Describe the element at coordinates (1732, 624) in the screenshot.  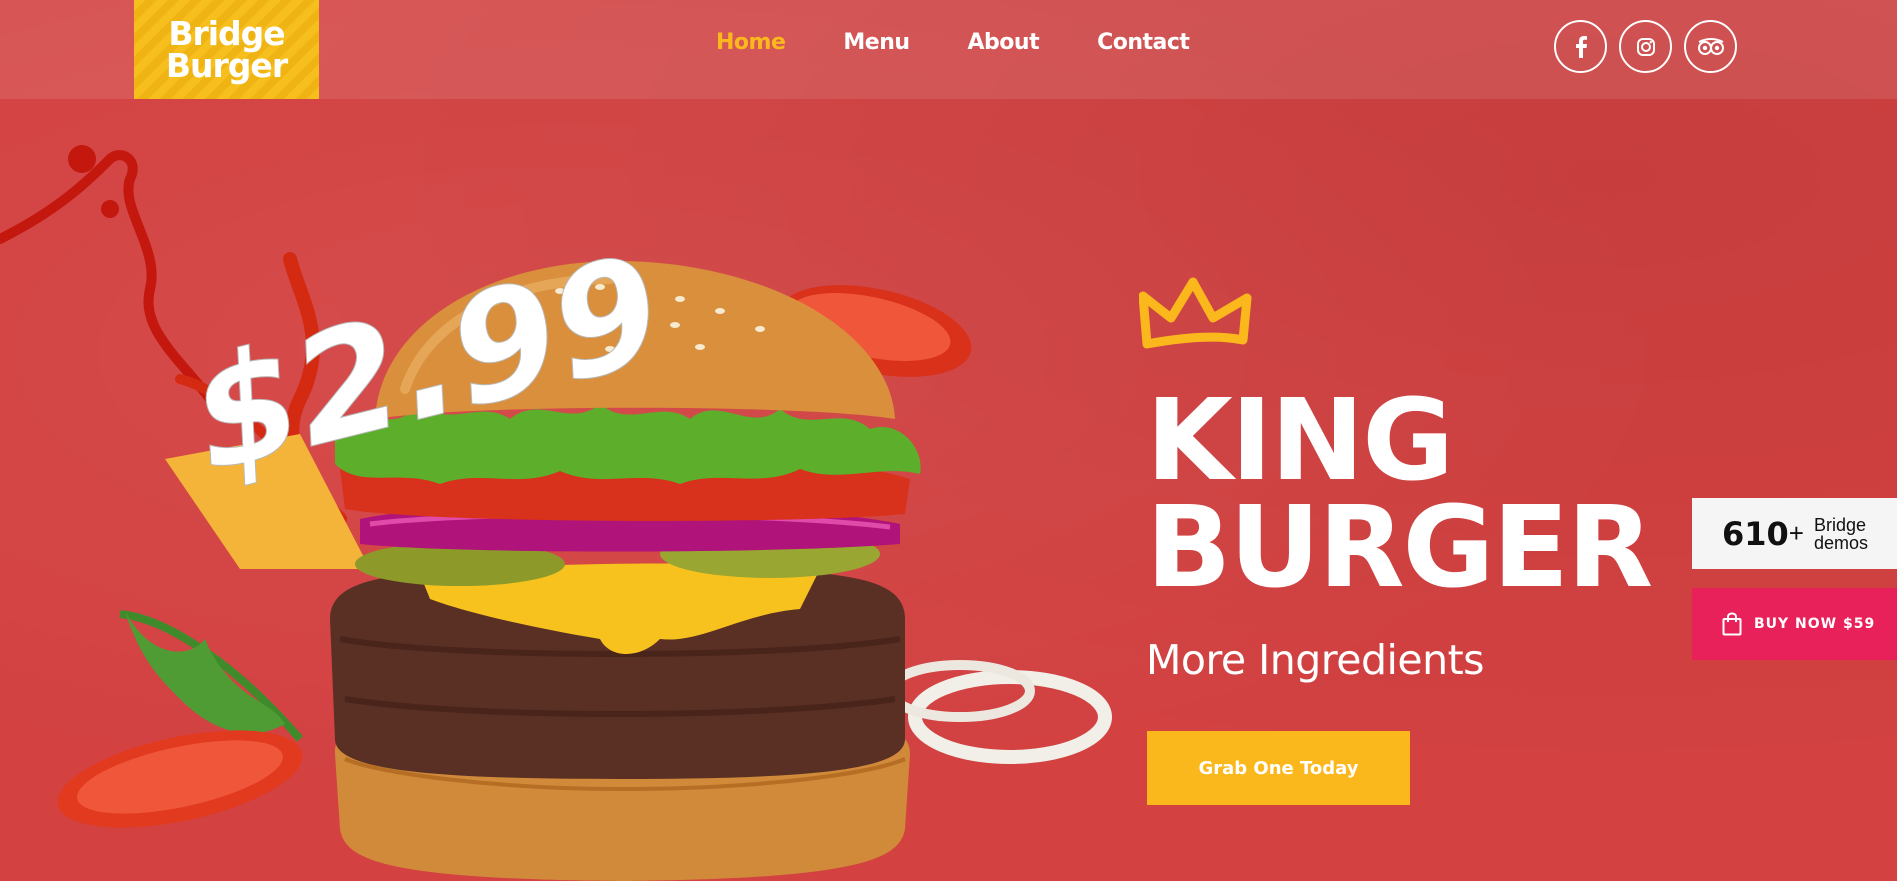
I see `shopping-bag-icon` at that location.